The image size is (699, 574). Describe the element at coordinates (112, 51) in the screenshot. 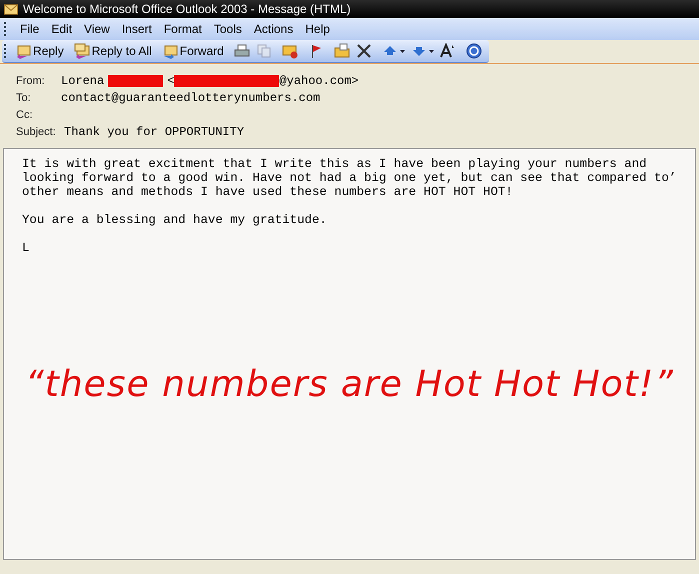

I see `reply-all-button: Reply to All` at that location.